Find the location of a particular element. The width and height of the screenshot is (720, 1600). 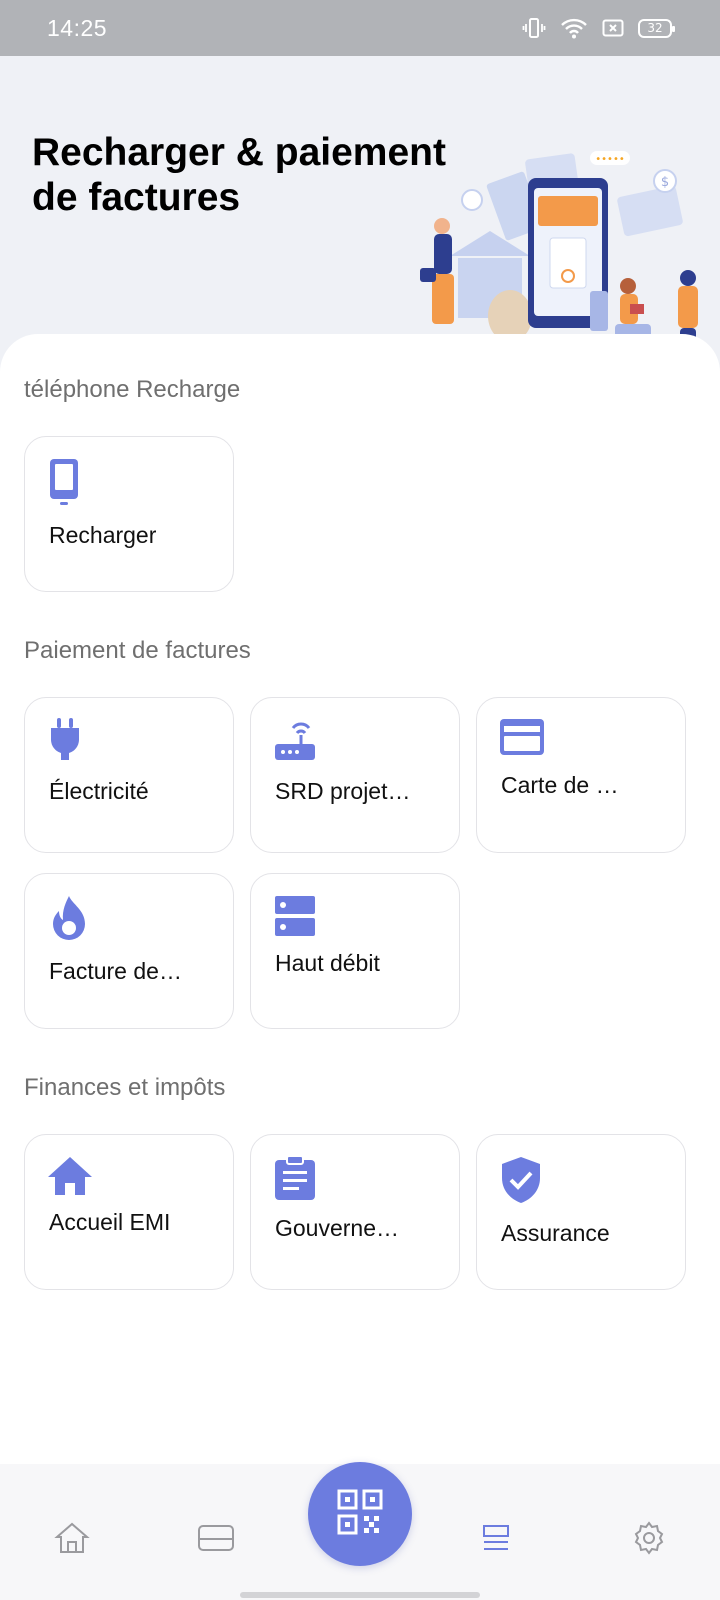

nav-settings is located at coordinates (649, 1540).